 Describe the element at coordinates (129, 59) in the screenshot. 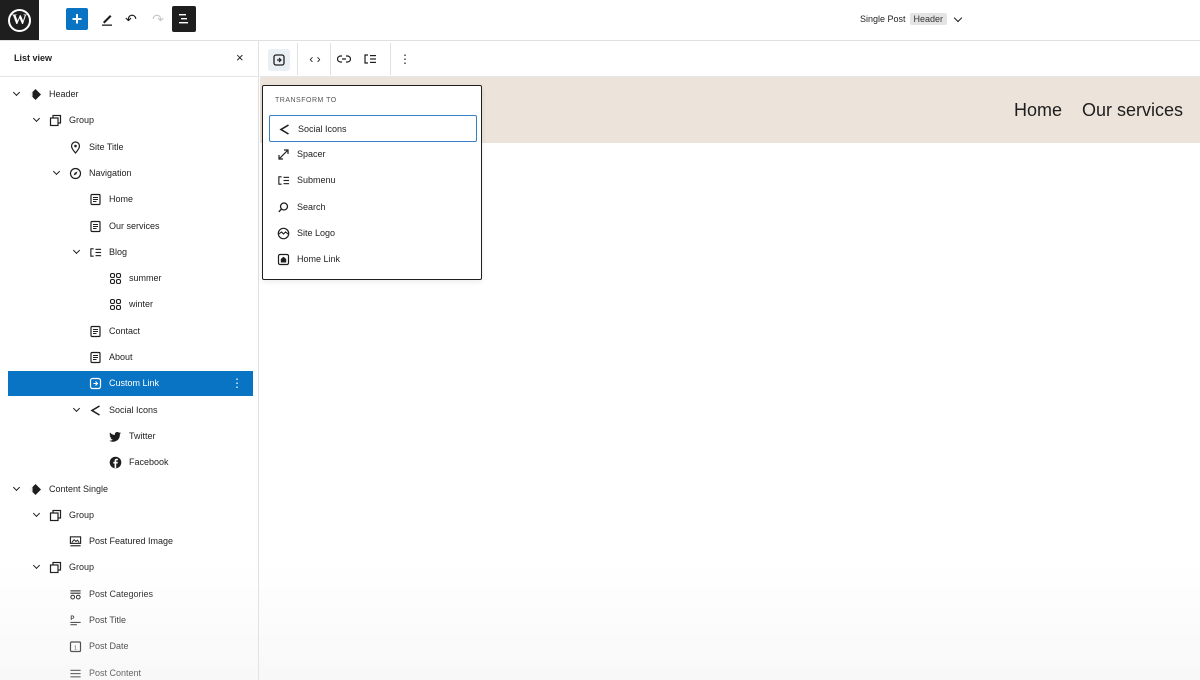

I see `list-view-header: List view ×` at that location.